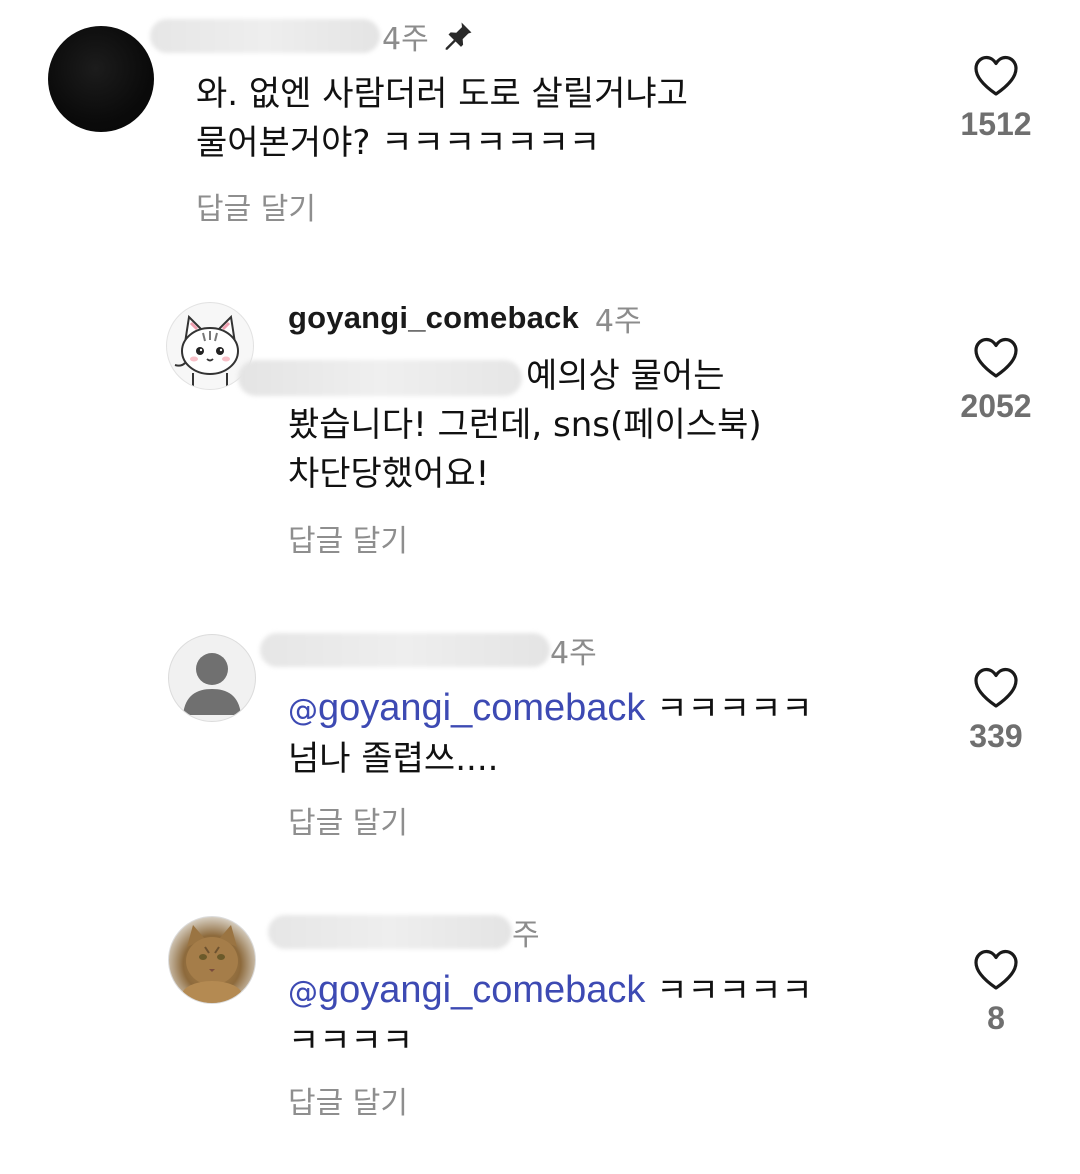 The image size is (1080, 1174). Describe the element at coordinates (996, 736) in the screenshot. I see `like-count: 339` at that location.